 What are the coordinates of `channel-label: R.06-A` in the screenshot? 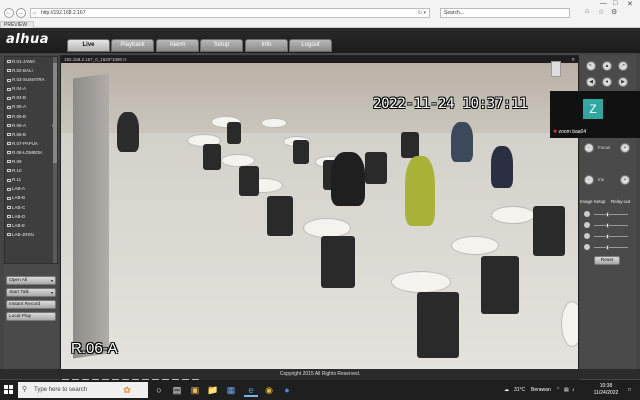 It's located at (19, 125).